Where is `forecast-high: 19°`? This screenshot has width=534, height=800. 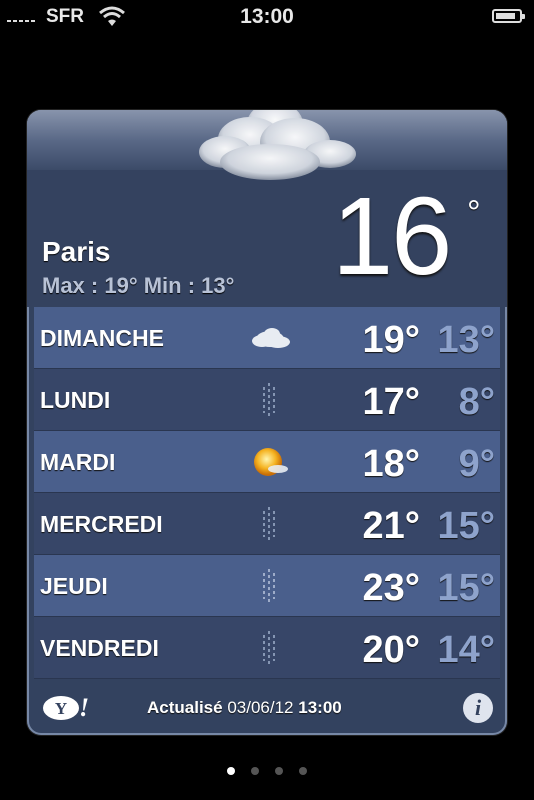
forecast-high: 19° is located at coordinates (391, 340).